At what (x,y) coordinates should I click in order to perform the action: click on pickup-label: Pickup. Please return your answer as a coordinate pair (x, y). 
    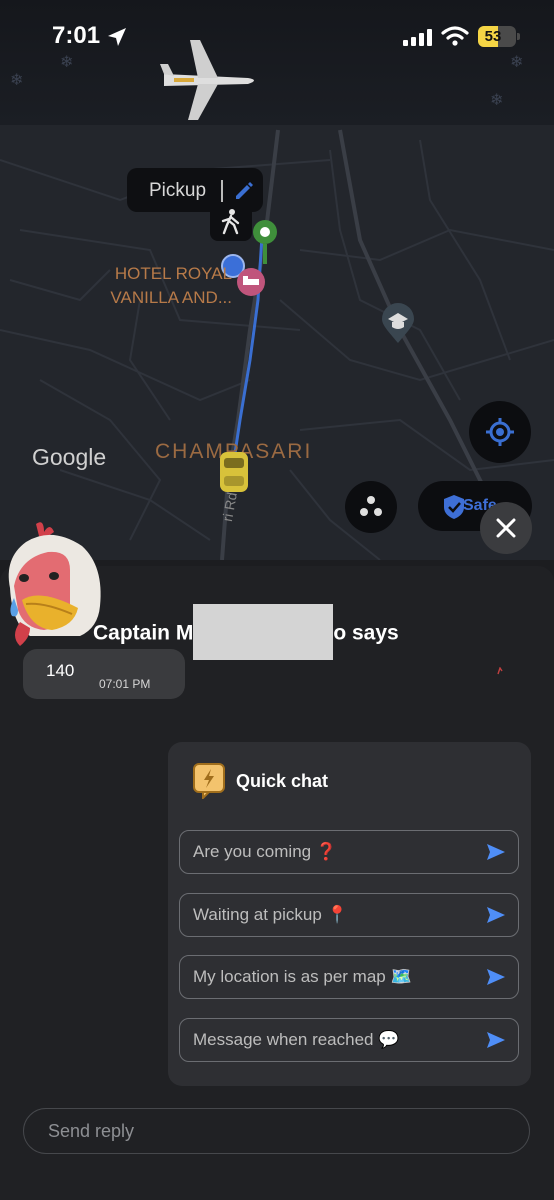
    Looking at the image, I should click on (178, 190).